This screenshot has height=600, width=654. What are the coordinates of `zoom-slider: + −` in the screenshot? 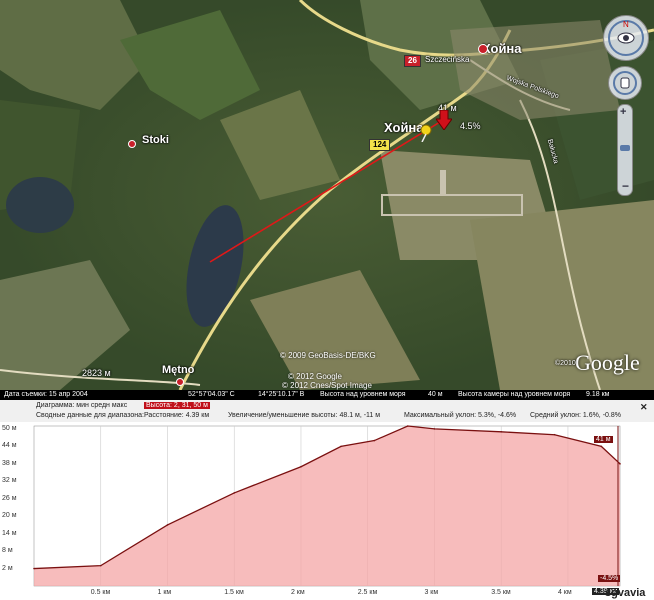 It's located at (625, 150).